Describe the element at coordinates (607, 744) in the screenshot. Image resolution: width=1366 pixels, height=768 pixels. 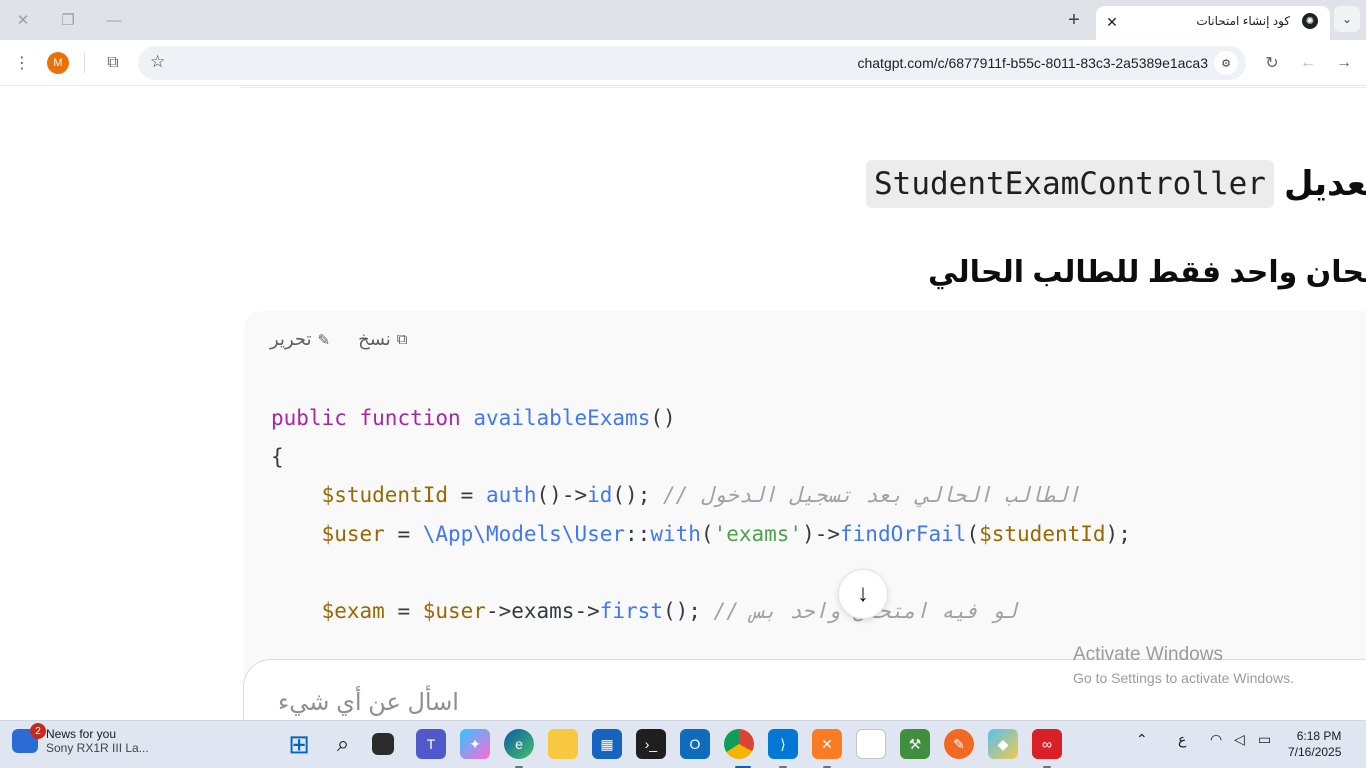
I see `store-icon: ▦` at that location.